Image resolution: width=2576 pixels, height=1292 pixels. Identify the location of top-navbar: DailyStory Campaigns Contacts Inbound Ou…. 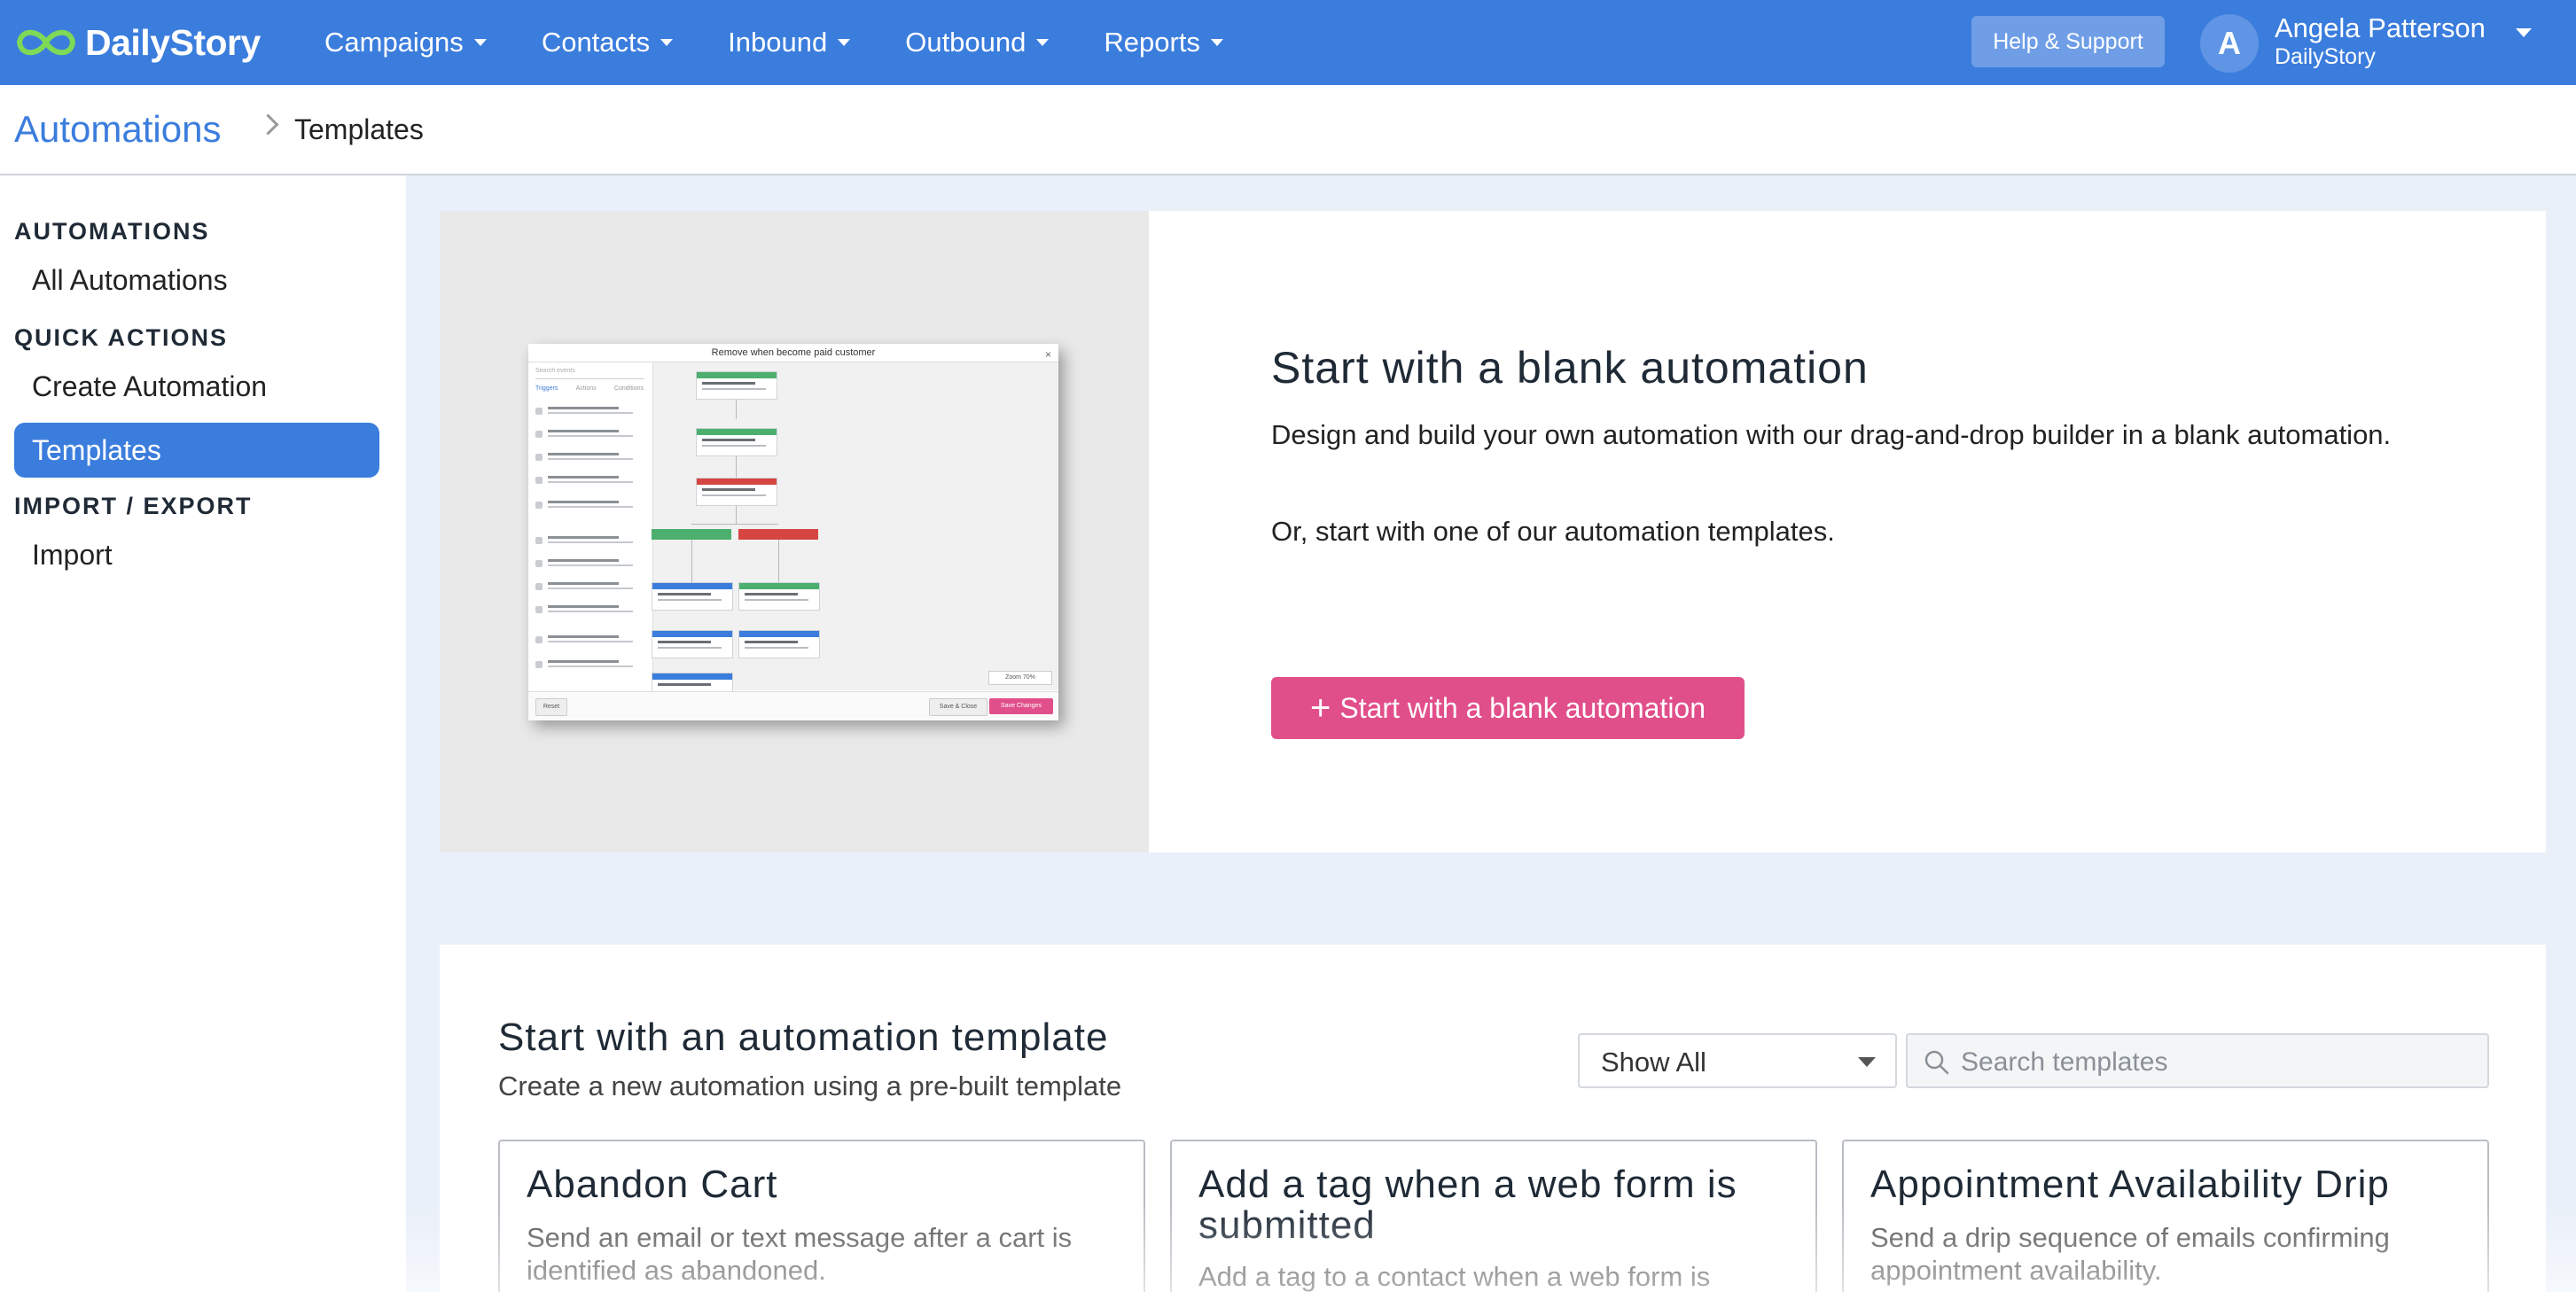
(1288, 42).